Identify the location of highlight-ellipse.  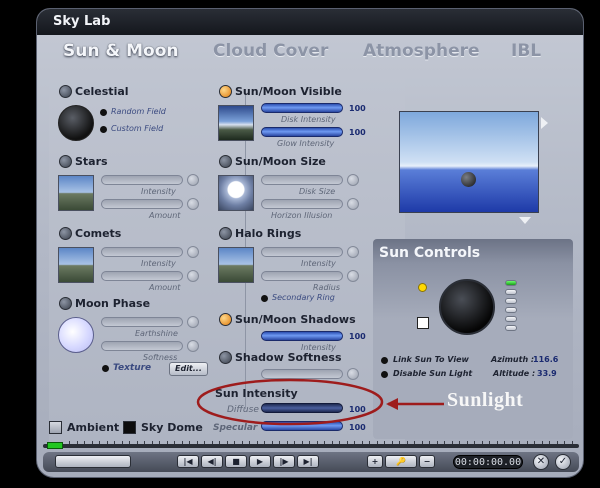
(290, 402).